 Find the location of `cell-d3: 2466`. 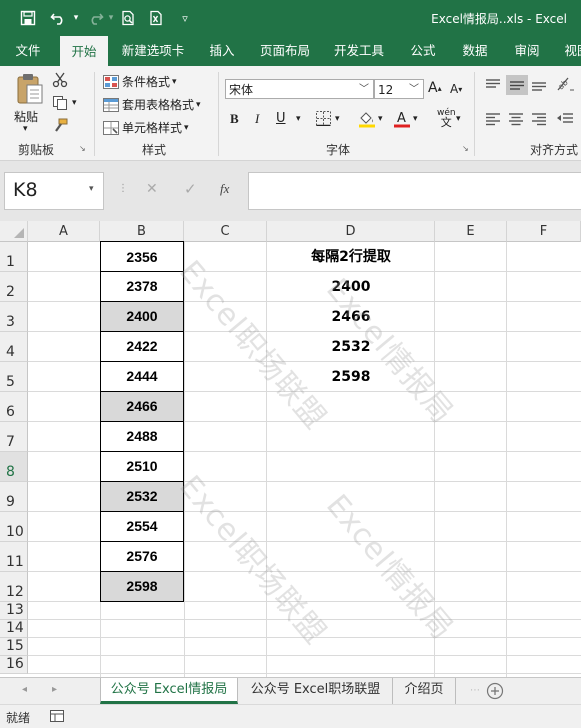

cell-d3: 2466 is located at coordinates (351, 317).